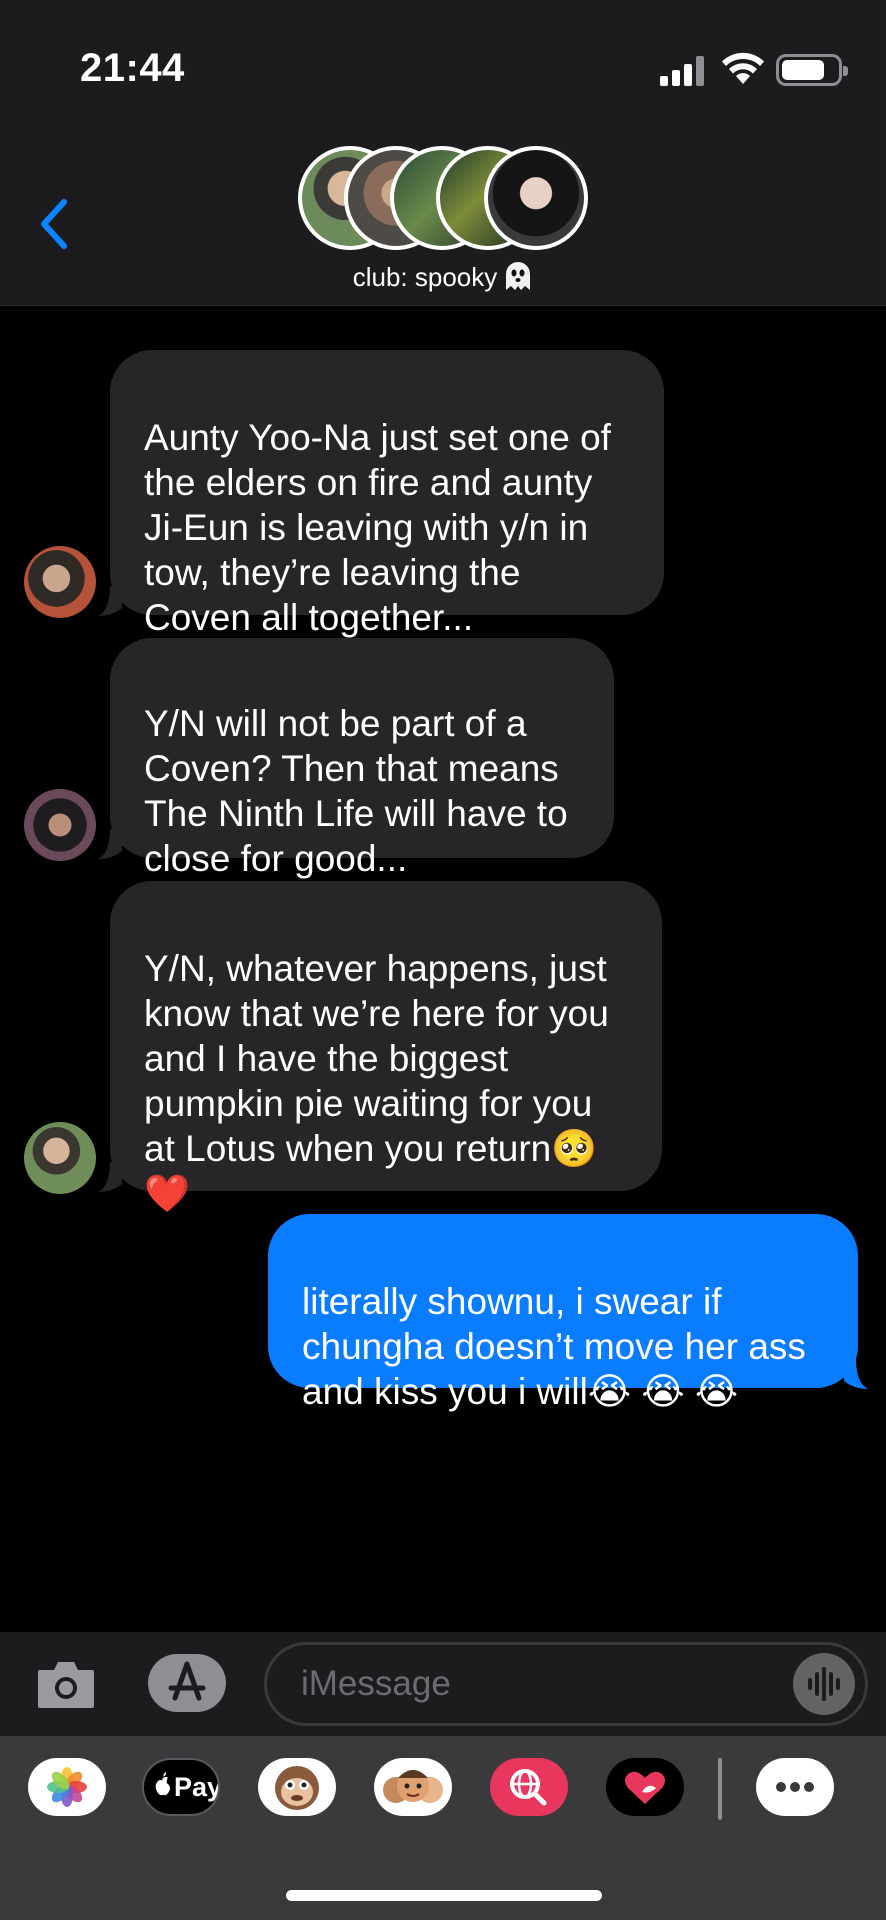 This screenshot has width=886, height=1920. Describe the element at coordinates (824, 1684) in the screenshot. I see `audio-waveform-icon` at that location.